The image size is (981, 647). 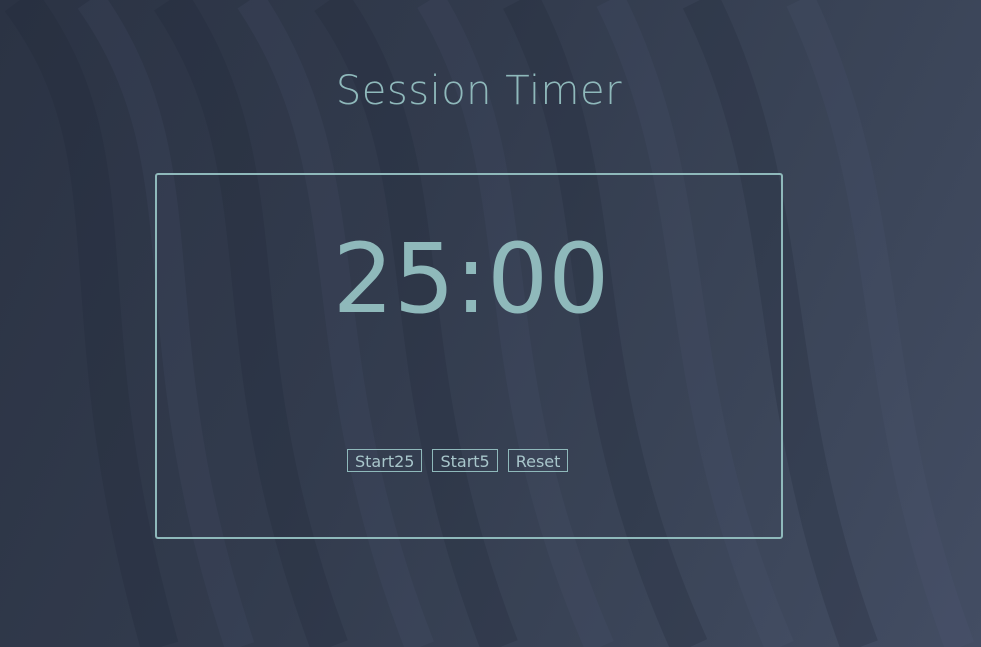 I want to click on timer-controls: Start25 Start5 Reset, so click(x=458, y=460).